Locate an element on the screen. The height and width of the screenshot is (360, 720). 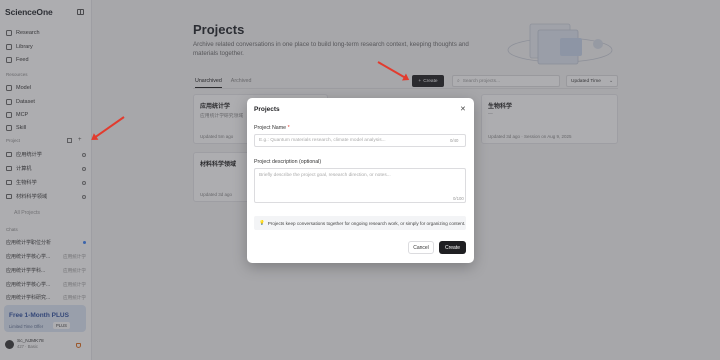
dialog-title: Projects is located at coordinates (267, 109).